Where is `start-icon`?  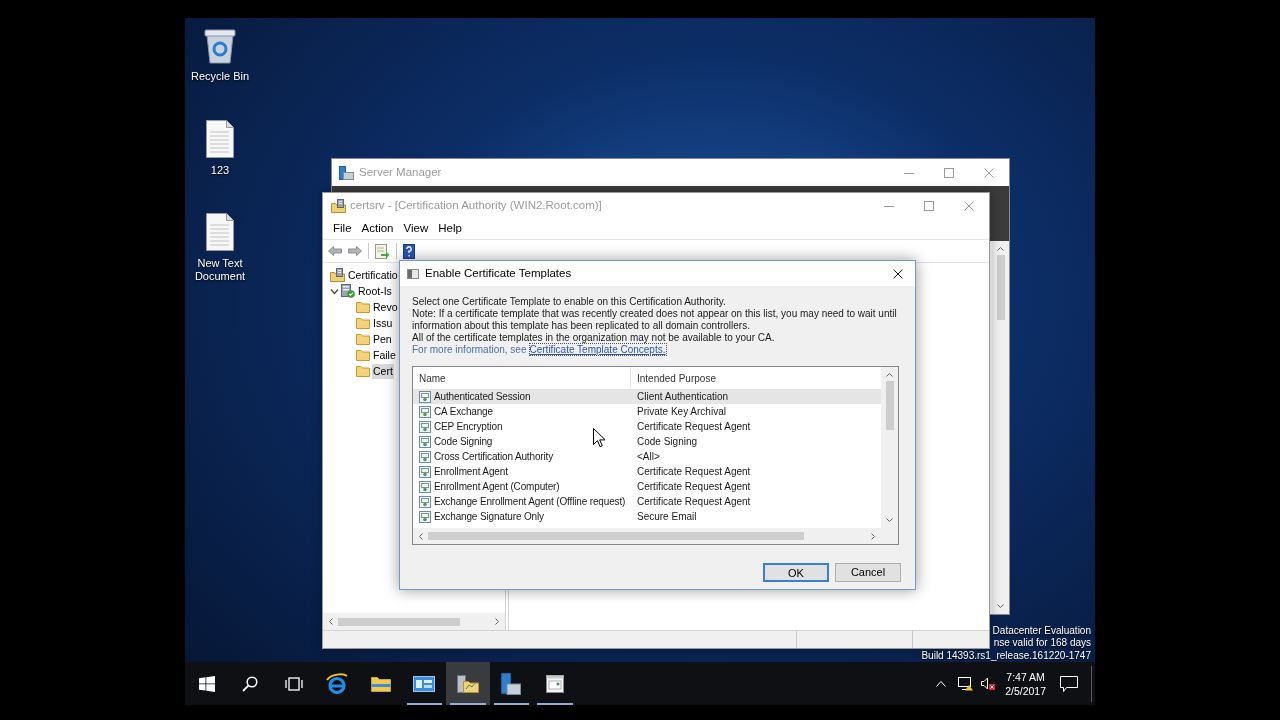
start-icon is located at coordinates (206, 683).